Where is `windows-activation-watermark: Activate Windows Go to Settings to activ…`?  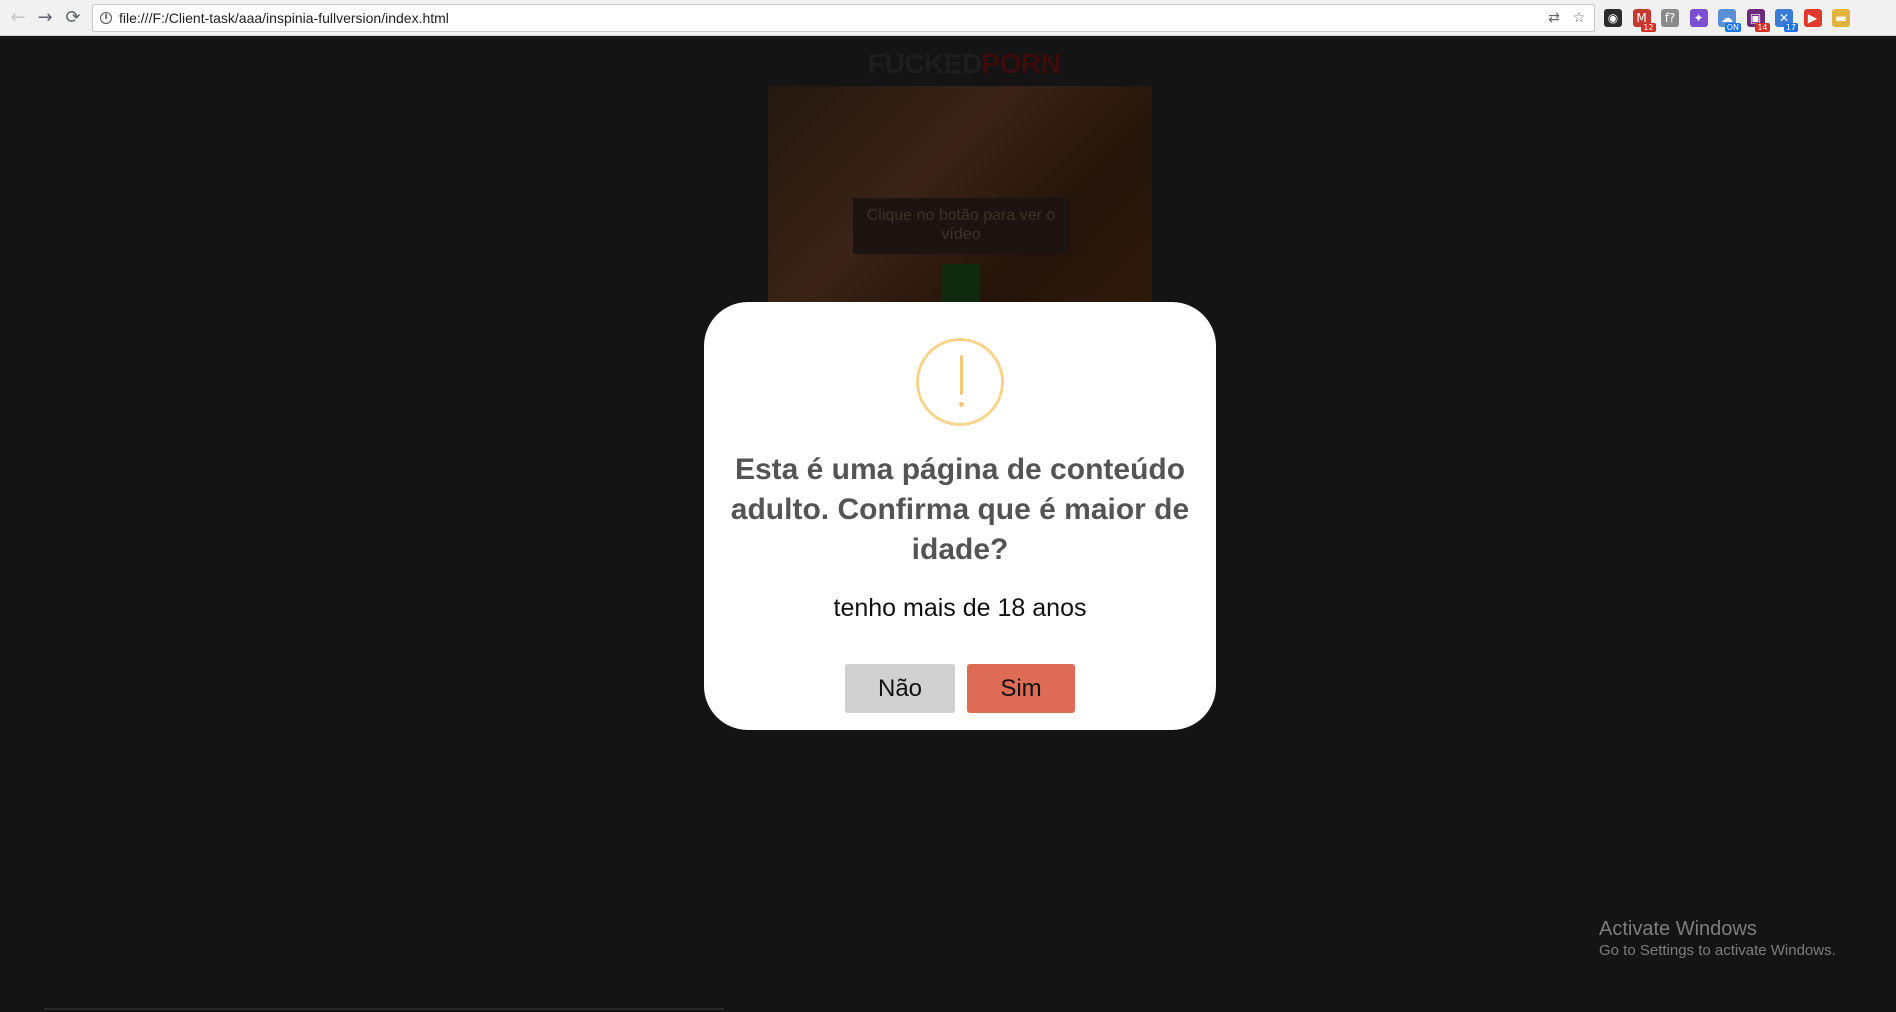 windows-activation-watermark: Activate Windows Go to Settings to activ… is located at coordinates (1717, 939).